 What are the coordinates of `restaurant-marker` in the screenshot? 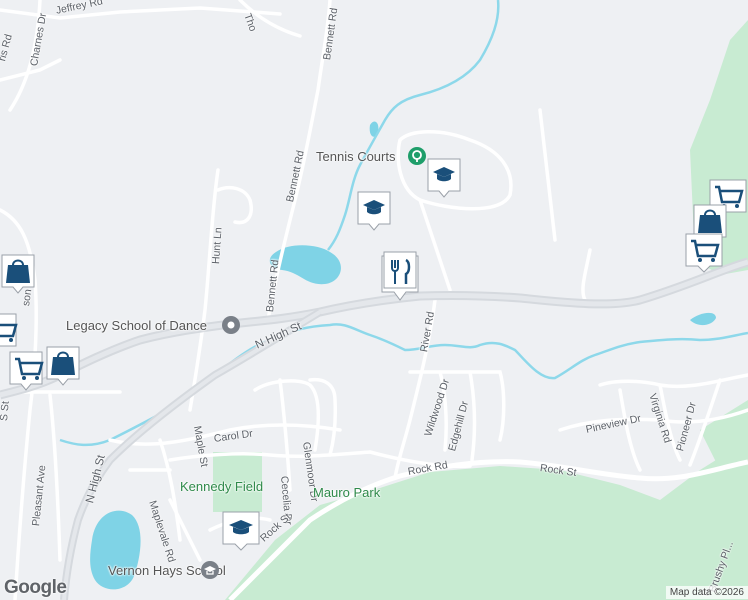 It's located at (399, 274).